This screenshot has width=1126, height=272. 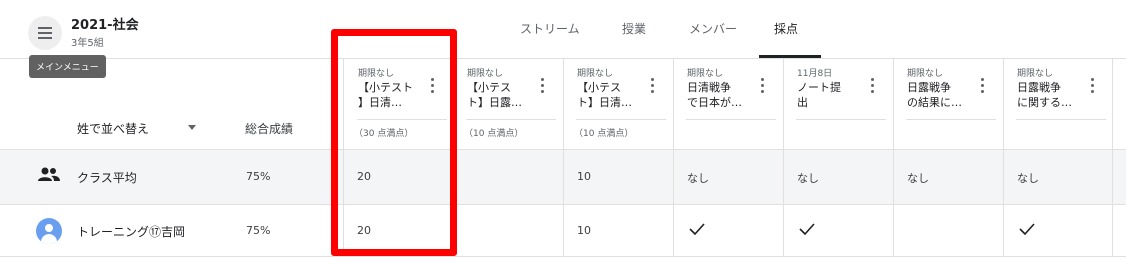 What do you see at coordinates (113, 128) in the screenshot?
I see `sort-by-surname-dropdown: 姓で並べ替え` at bounding box center [113, 128].